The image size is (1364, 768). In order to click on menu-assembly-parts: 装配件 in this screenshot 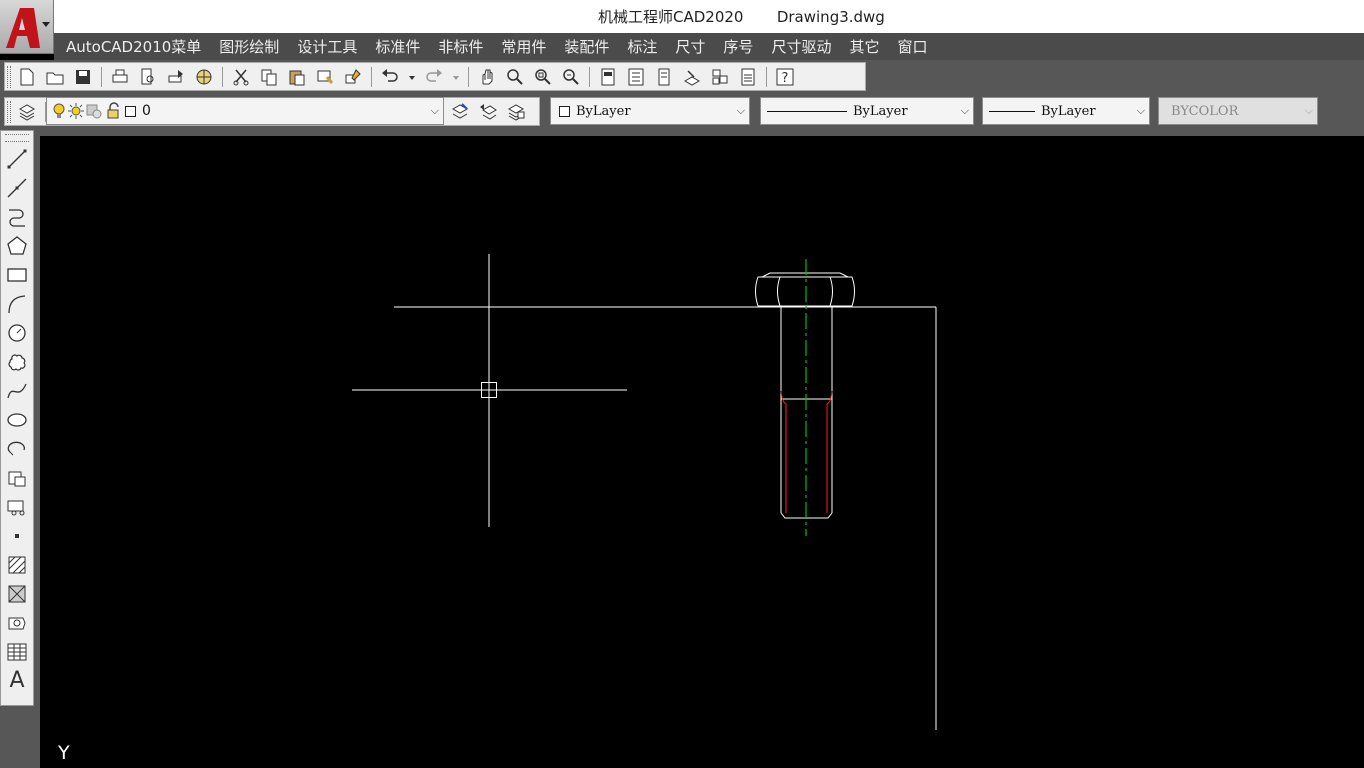, I will do `click(586, 46)`.